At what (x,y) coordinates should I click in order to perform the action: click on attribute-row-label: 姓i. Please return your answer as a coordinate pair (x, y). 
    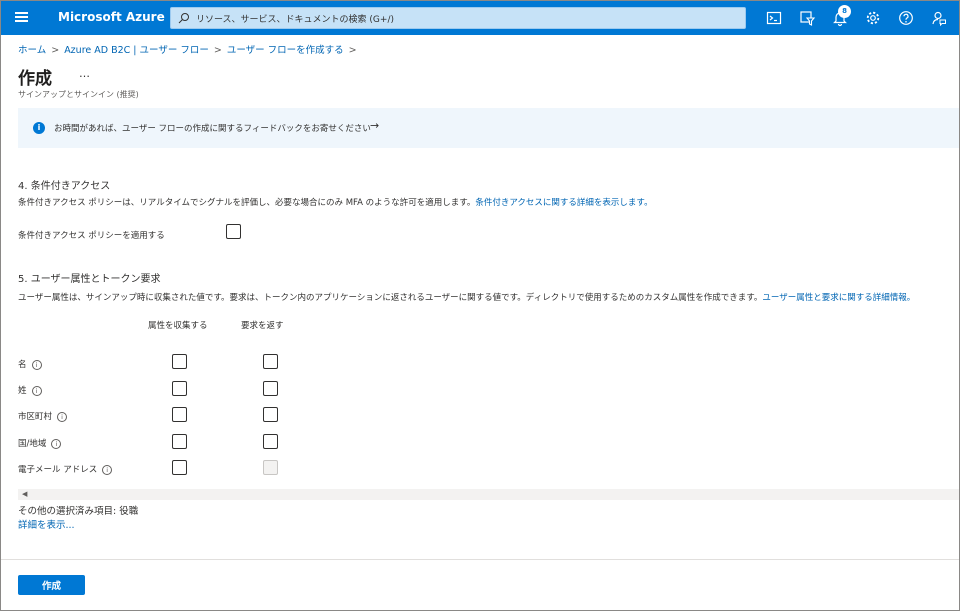
    Looking at the image, I should click on (30, 390).